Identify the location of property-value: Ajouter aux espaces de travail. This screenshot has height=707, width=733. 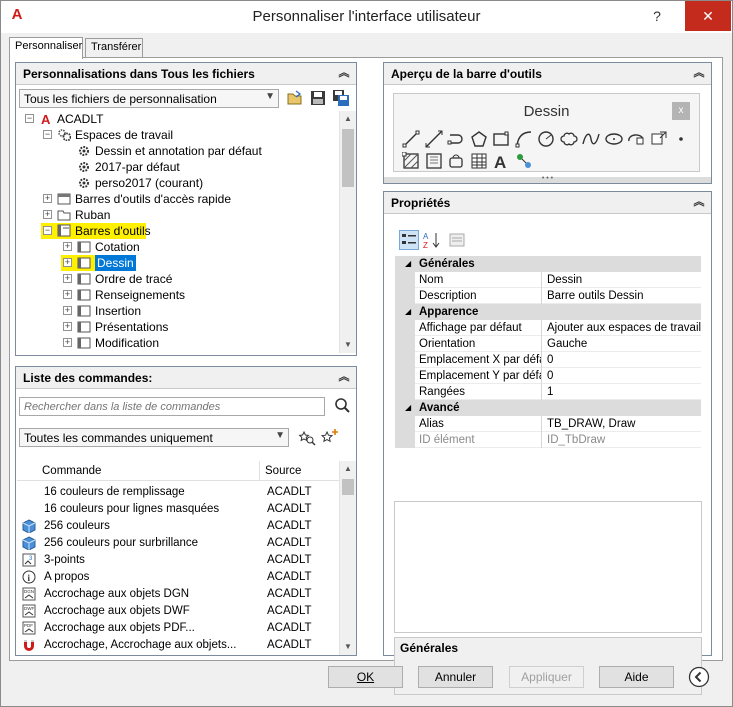
(622, 328).